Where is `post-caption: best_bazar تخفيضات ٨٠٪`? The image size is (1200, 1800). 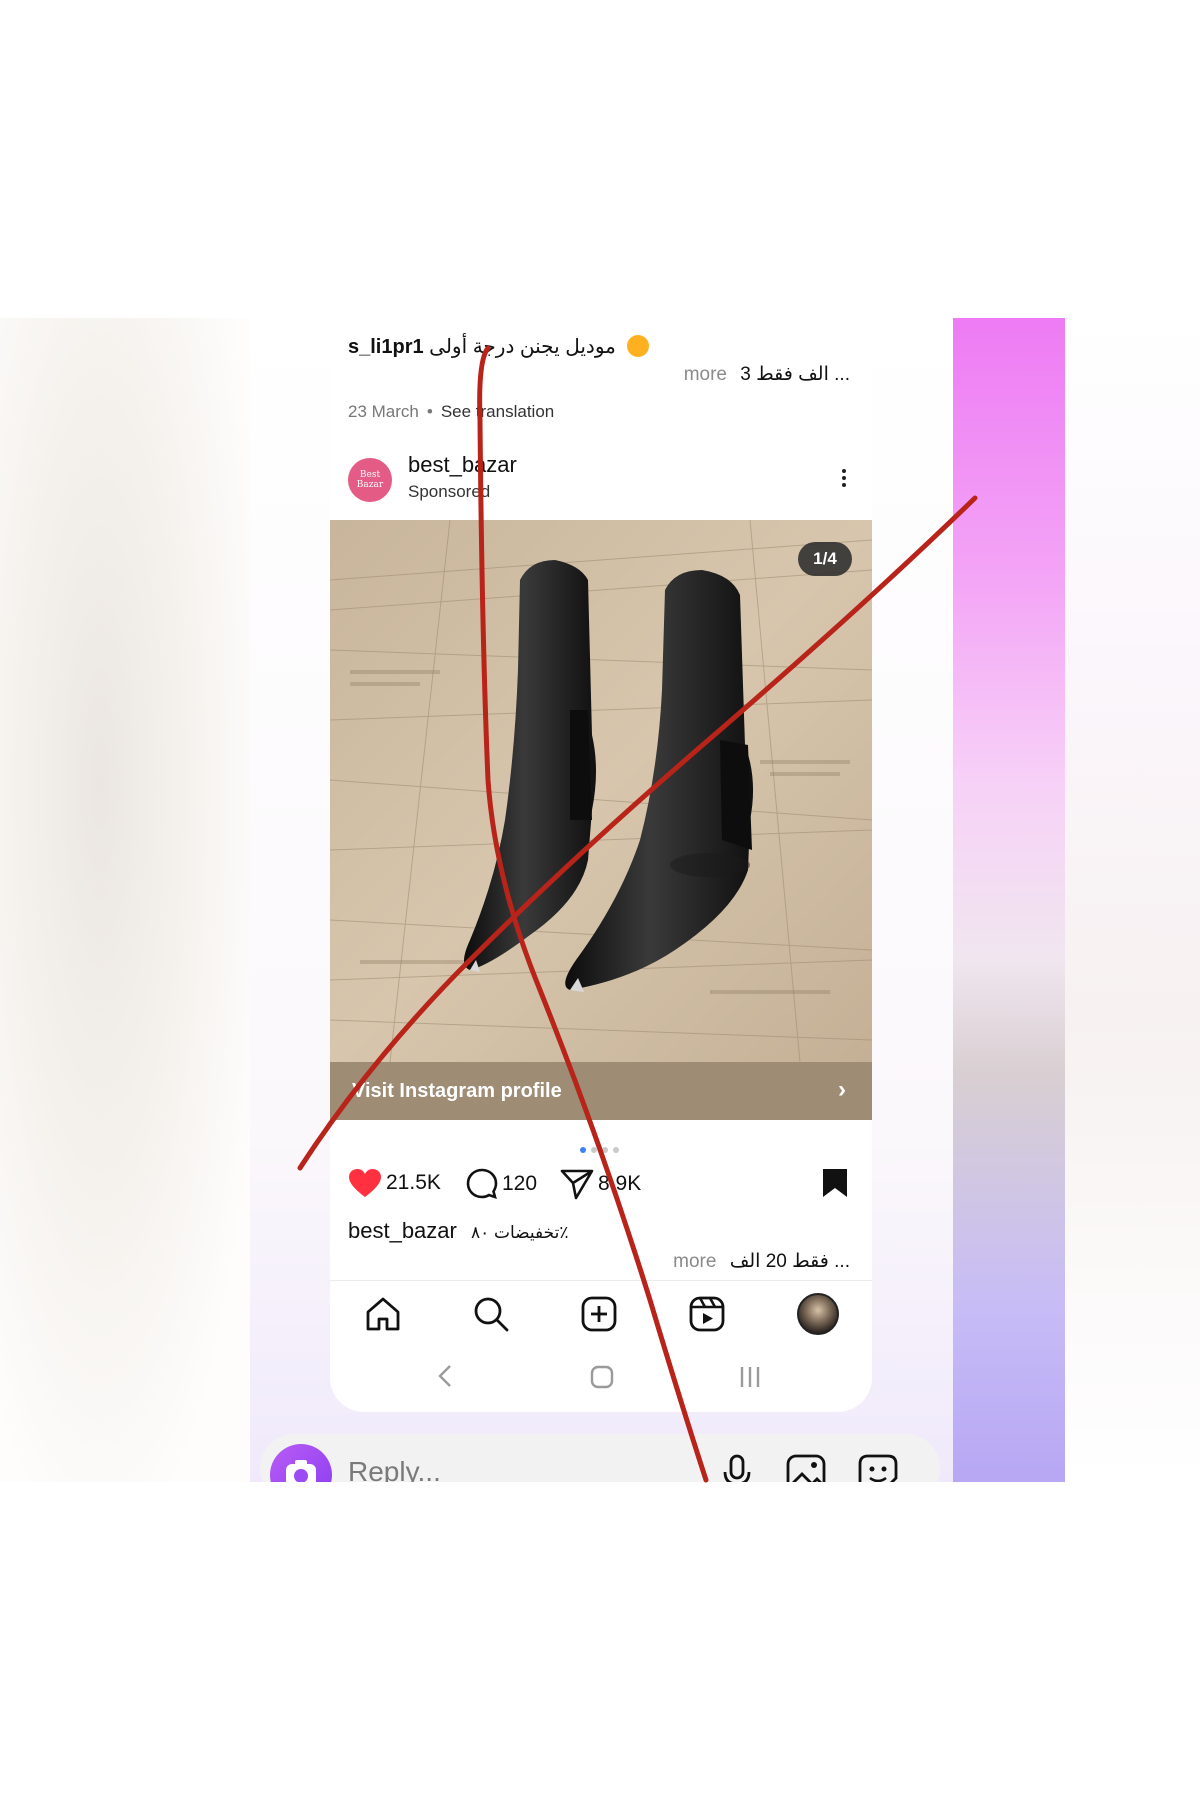 post-caption: best_bazar تخفيضات ٨٠٪ is located at coordinates (458, 1231).